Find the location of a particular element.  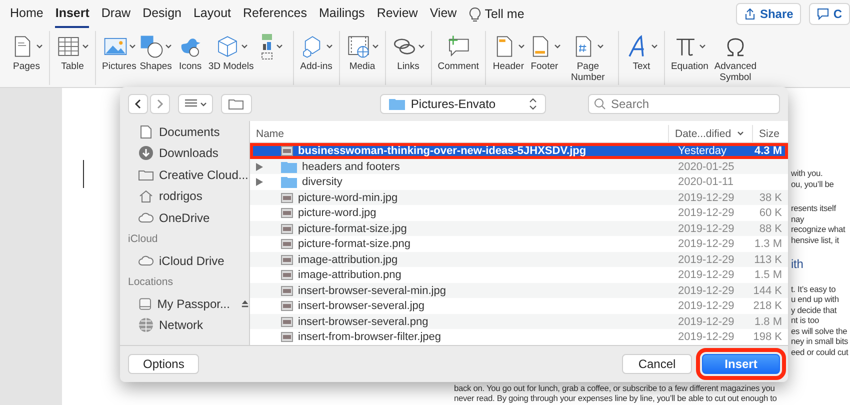

column-header: Name is located at coordinates (459, 133).